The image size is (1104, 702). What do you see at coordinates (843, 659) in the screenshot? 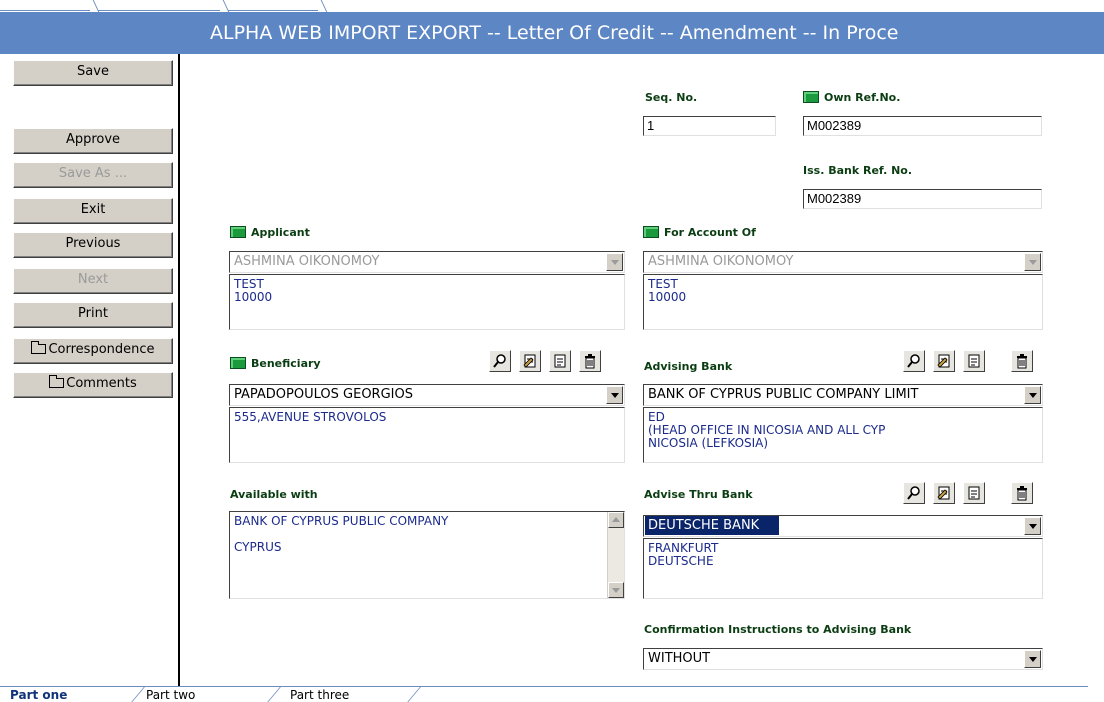
I see `confirmation-instructions-select: WITHOUT` at bounding box center [843, 659].